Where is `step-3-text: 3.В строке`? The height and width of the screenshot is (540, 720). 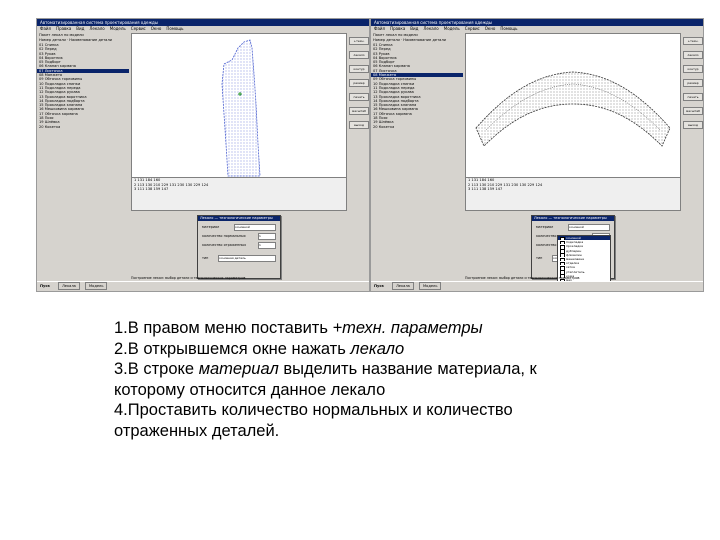 step-3-text: 3.В строке is located at coordinates (156, 369).